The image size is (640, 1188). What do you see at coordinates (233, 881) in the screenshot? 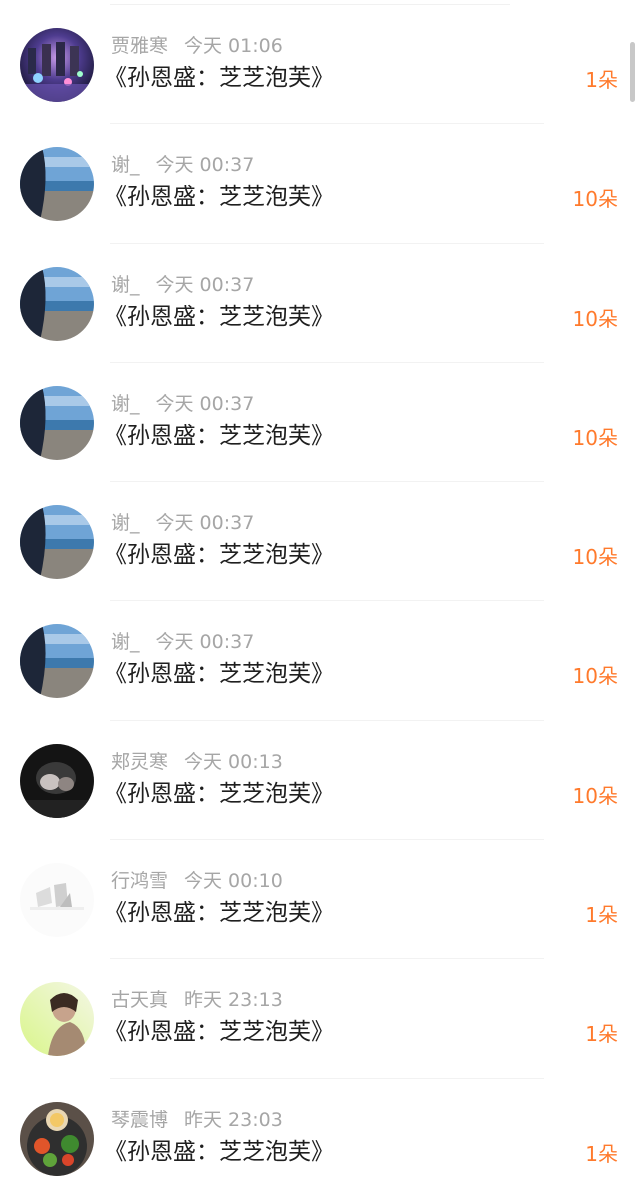
I see `sent-time: 今天 00:10` at bounding box center [233, 881].